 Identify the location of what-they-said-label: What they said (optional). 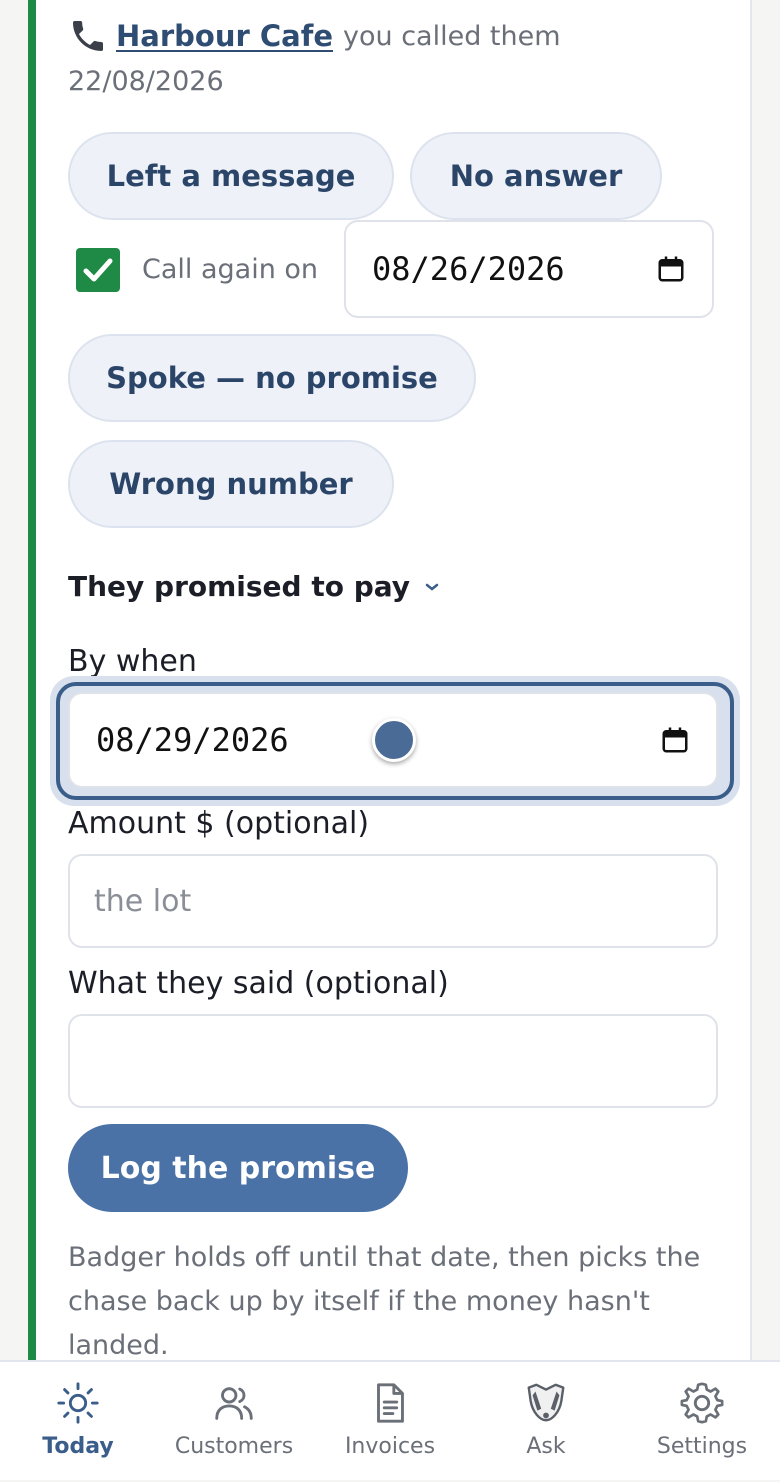
(258, 983).